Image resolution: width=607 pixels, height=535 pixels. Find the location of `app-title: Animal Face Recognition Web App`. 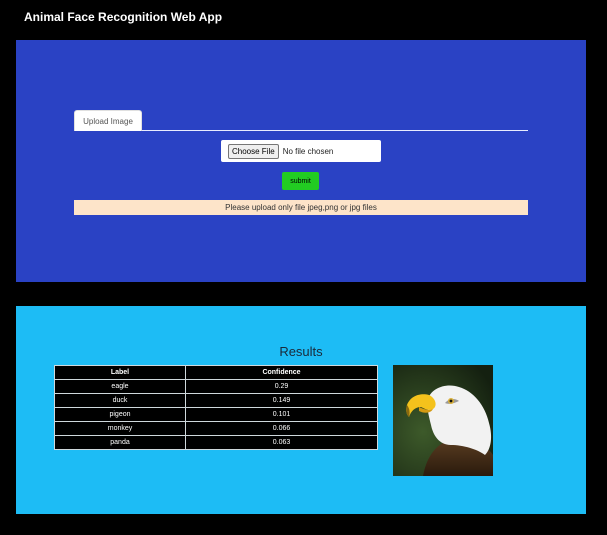

app-title: Animal Face Recognition Web App is located at coordinates (123, 17).